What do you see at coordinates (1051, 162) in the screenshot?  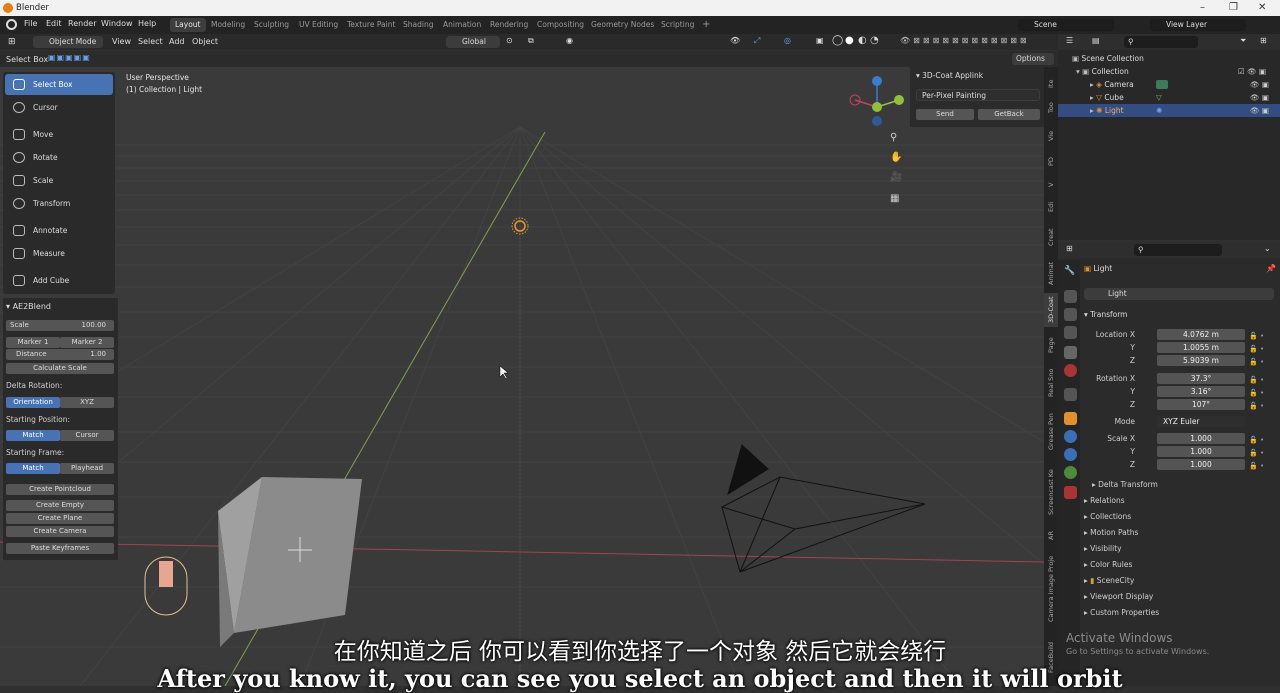 I see `sidetab-pd: PD` at bounding box center [1051, 162].